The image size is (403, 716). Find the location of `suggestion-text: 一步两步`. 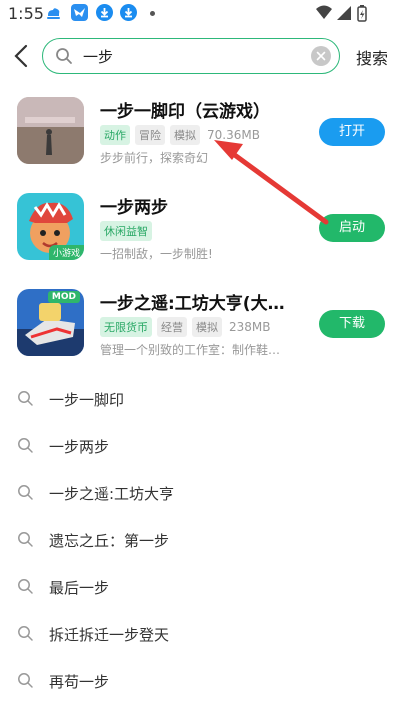

suggestion-text: 一步两步 is located at coordinates (79, 447).